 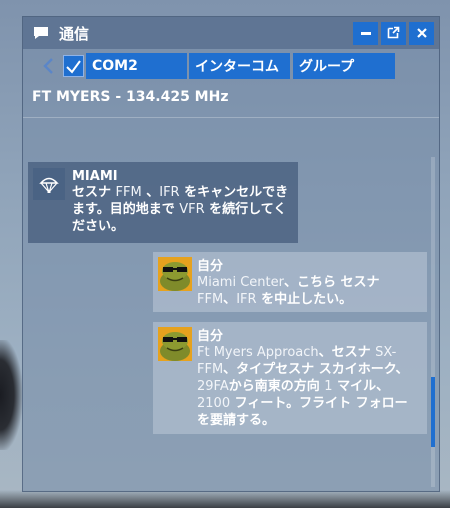 What do you see at coordinates (50, 66) in the screenshot?
I see `tab-back-button` at bounding box center [50, 66].